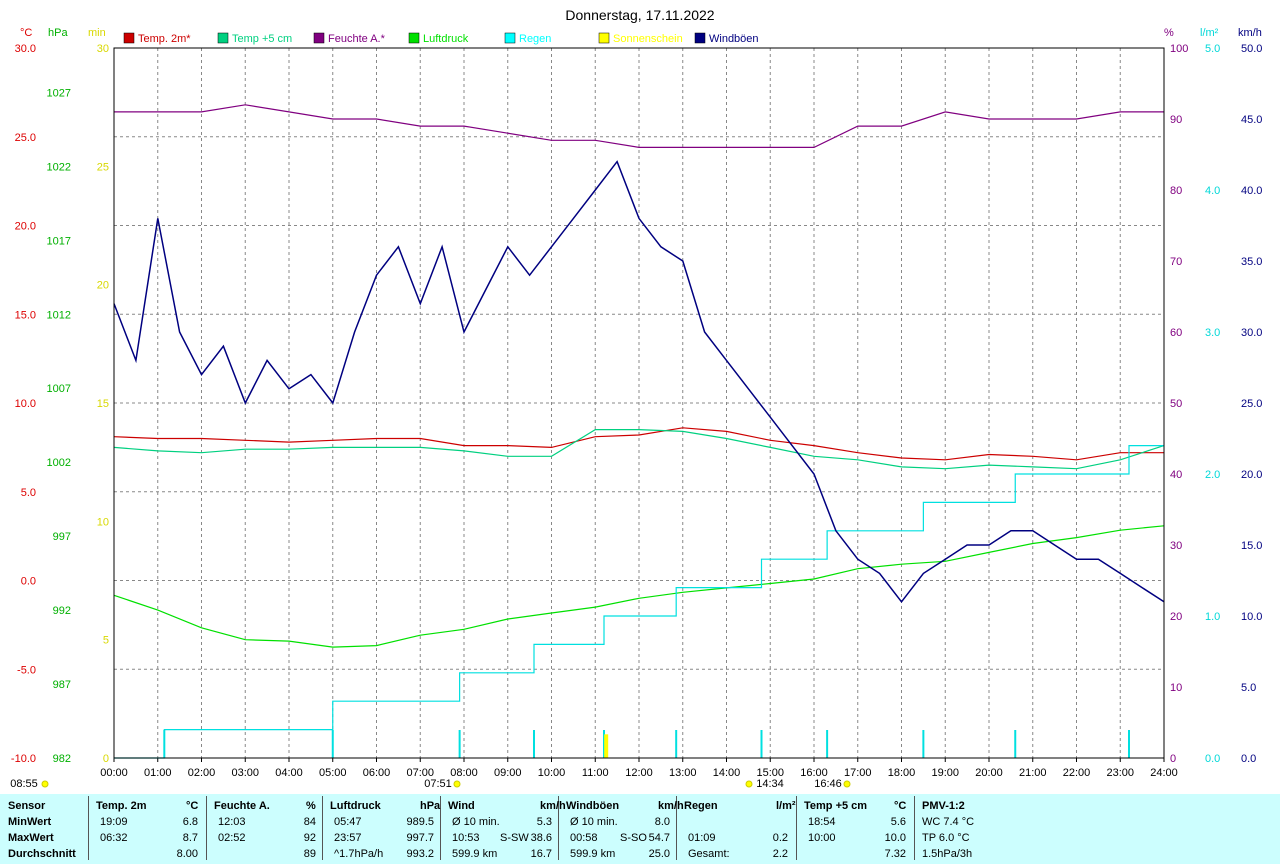  I want to click on stats-header-label: Windböen, so click(593, 806).